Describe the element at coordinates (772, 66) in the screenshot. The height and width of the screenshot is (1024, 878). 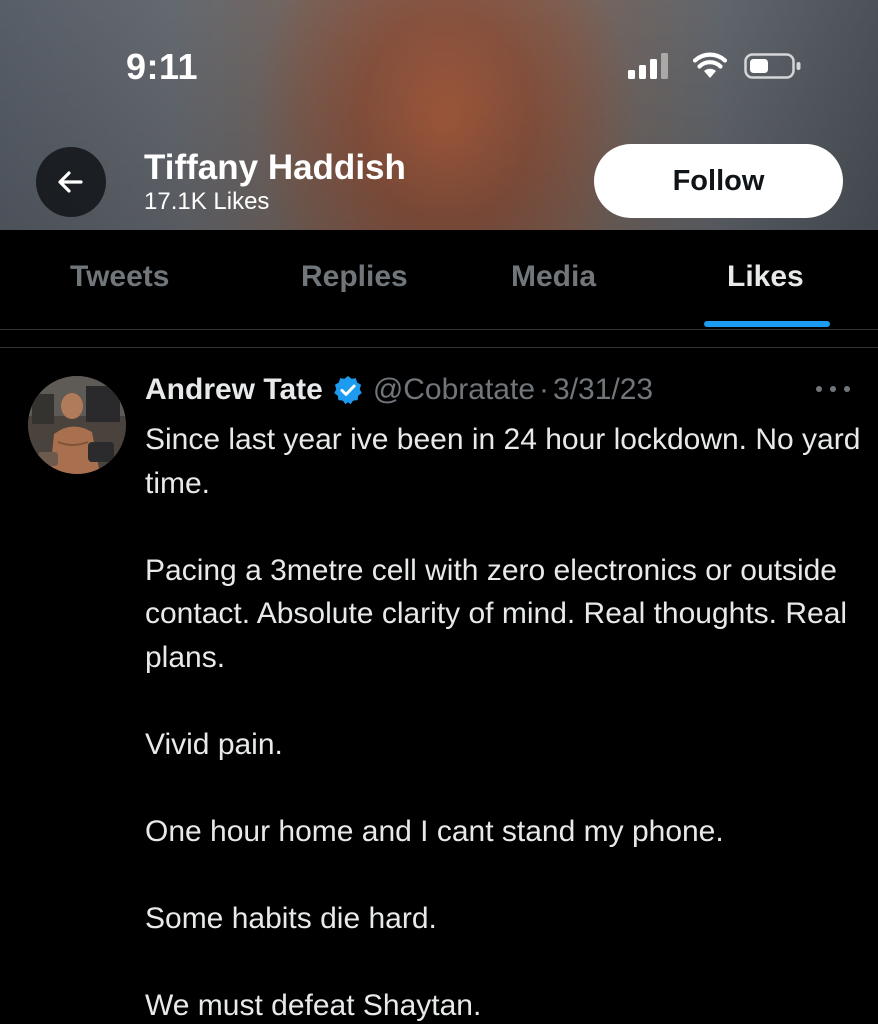
I see `battery-icon` at that location.